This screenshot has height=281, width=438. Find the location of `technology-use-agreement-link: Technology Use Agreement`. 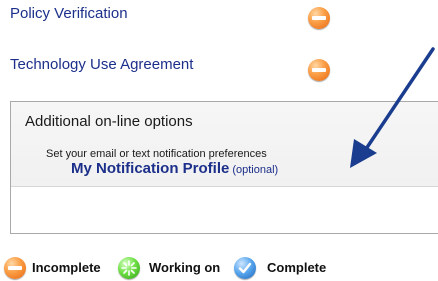

technology-use-agreement-link: Technology Use Agreement is located at coordinates (101, 64).